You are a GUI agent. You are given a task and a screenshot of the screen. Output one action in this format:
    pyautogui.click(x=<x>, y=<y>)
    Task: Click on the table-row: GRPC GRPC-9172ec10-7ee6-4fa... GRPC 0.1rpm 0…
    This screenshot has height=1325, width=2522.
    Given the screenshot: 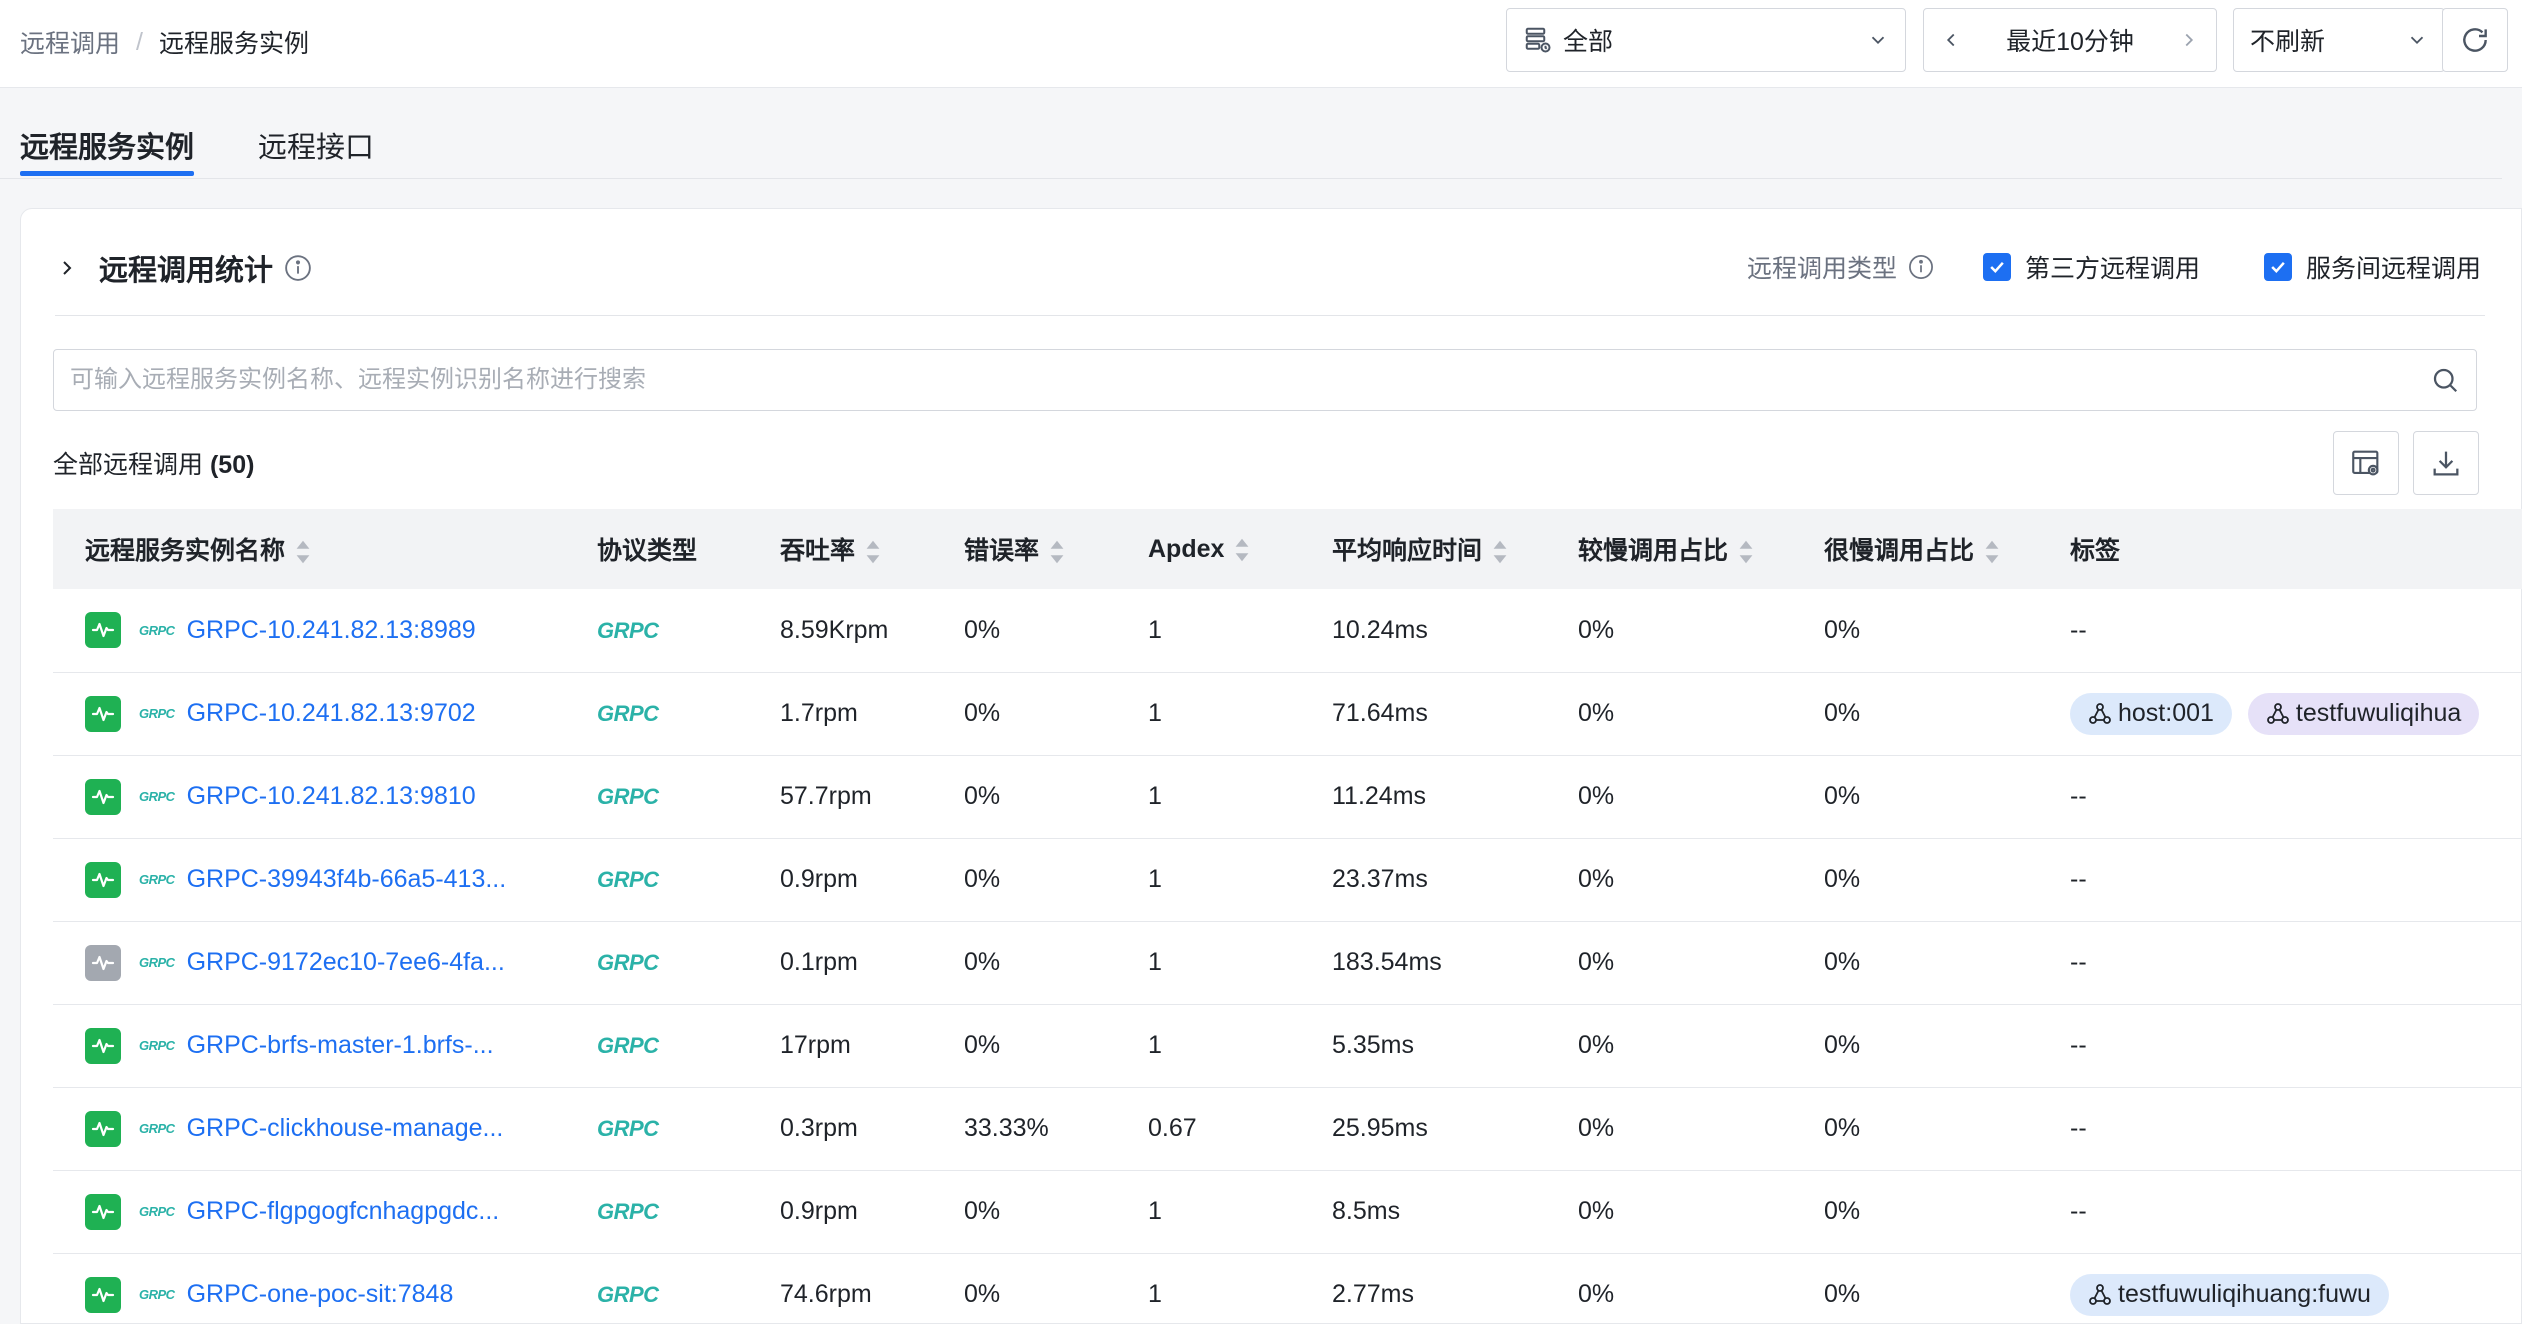 What is the action you would take?
    pyautogui.click(x=1287, y=963)
    